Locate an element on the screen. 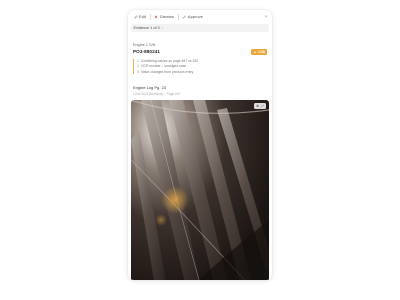 The height and width of the screenshot is (300, 400). edit-button-label: Edit is located at coordinates (142, 16).